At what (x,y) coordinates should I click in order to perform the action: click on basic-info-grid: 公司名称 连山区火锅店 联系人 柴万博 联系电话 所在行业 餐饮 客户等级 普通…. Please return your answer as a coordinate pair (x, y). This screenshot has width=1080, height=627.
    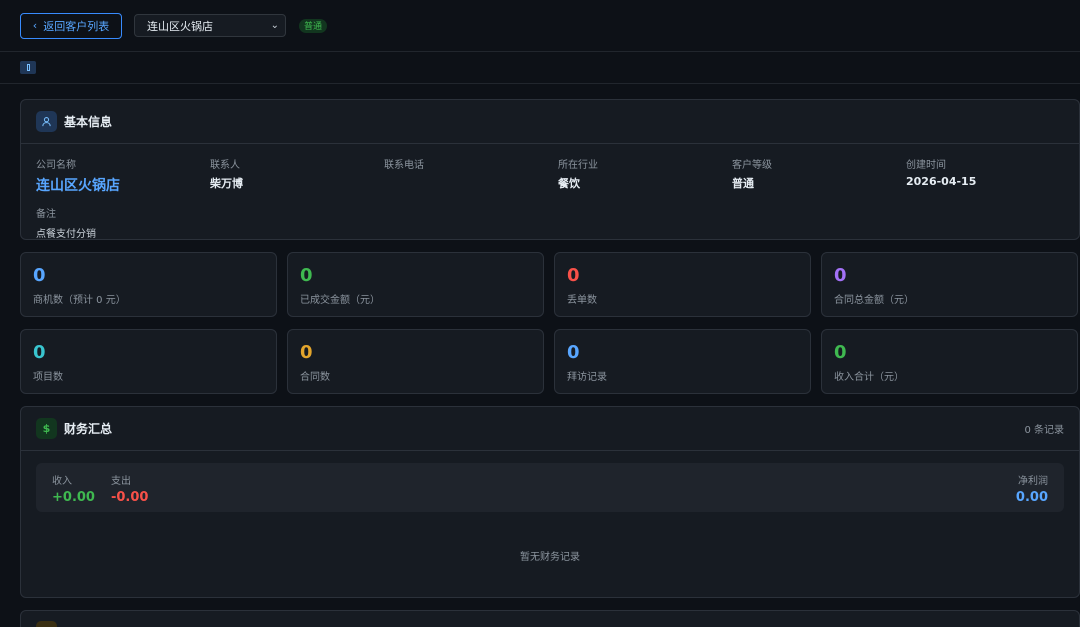
    Looking at the image, I should click on (550, 169).